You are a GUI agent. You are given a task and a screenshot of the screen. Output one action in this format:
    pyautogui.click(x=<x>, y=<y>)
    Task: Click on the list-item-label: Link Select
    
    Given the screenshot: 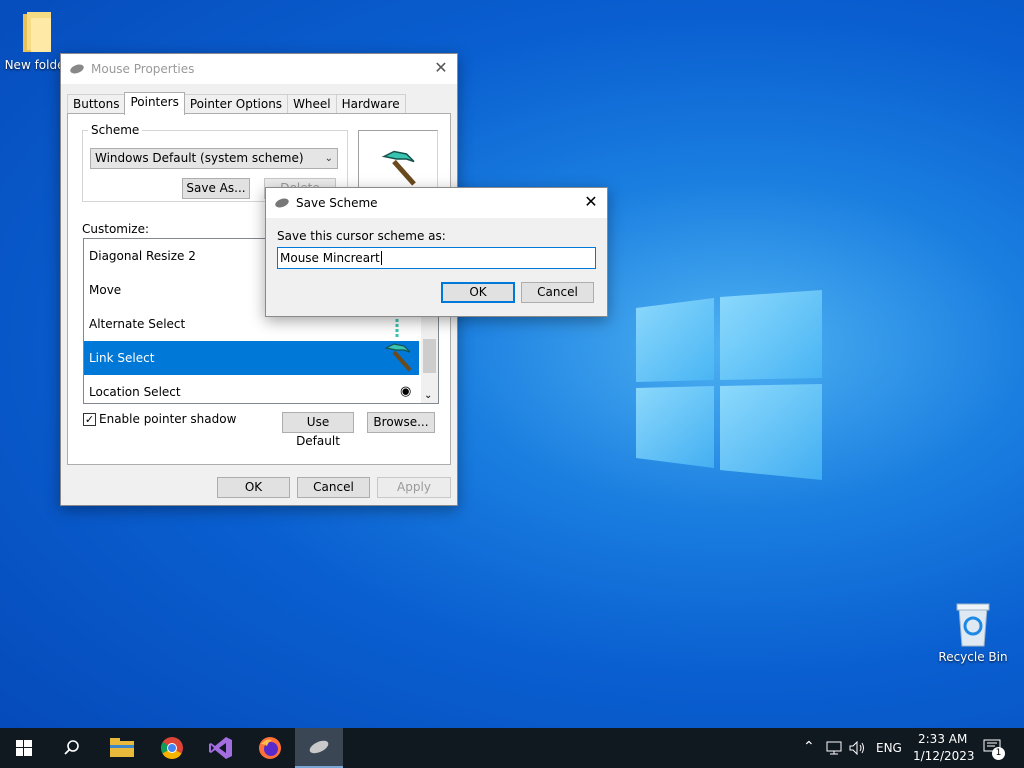 What is the action you would take?
    pyautogui.click(x=122, y=358)
    